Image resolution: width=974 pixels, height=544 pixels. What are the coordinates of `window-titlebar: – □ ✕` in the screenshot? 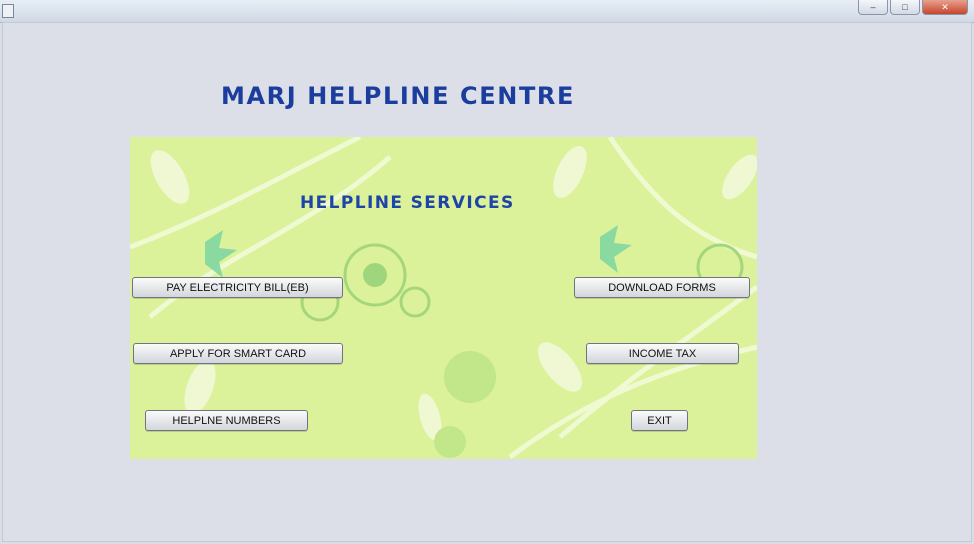 It's located at (487, 11).